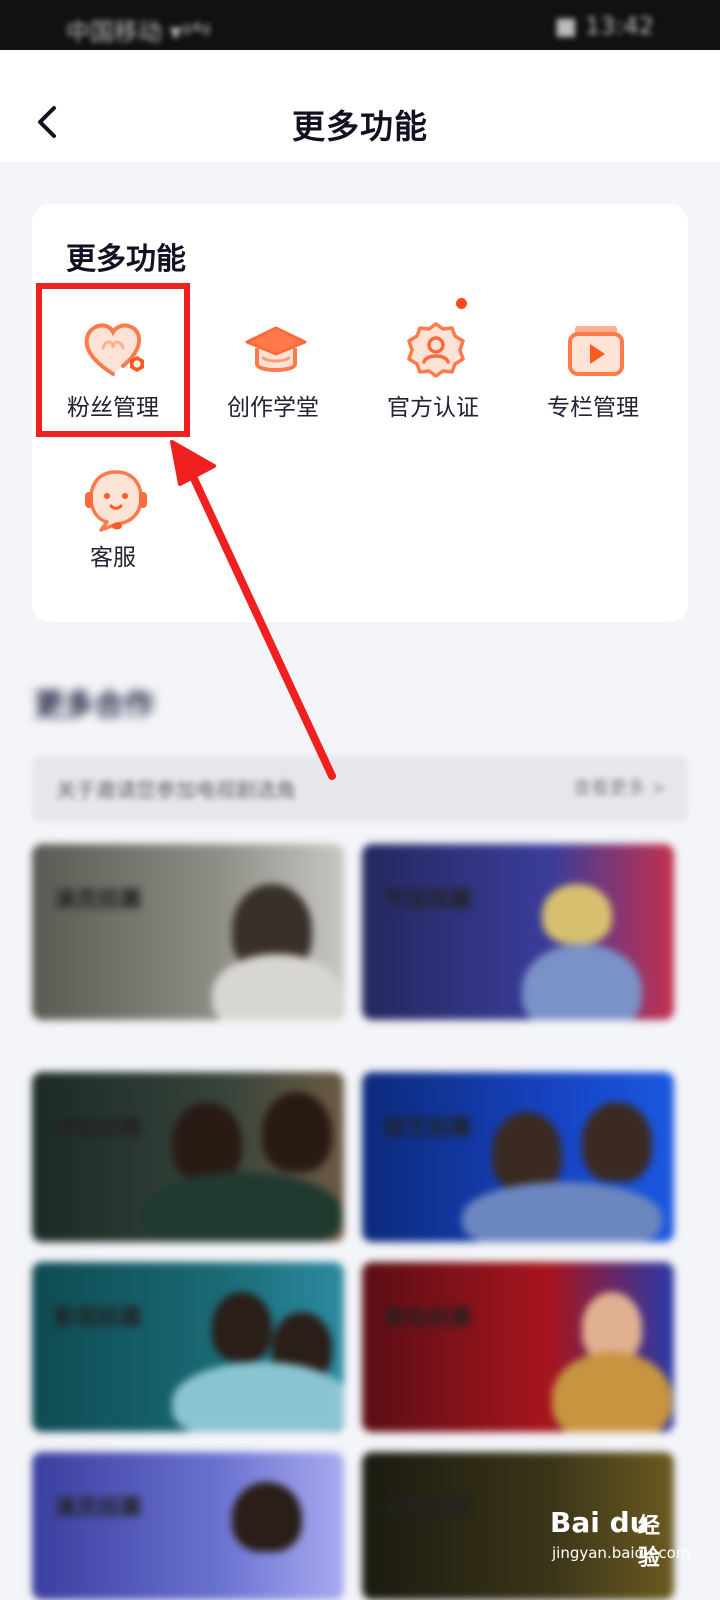 This screenshot has width=720, height=1600. Describe the element at coordinates (649, 1542) in the screenshot. I see `watermark-cn: 经验` at that location.